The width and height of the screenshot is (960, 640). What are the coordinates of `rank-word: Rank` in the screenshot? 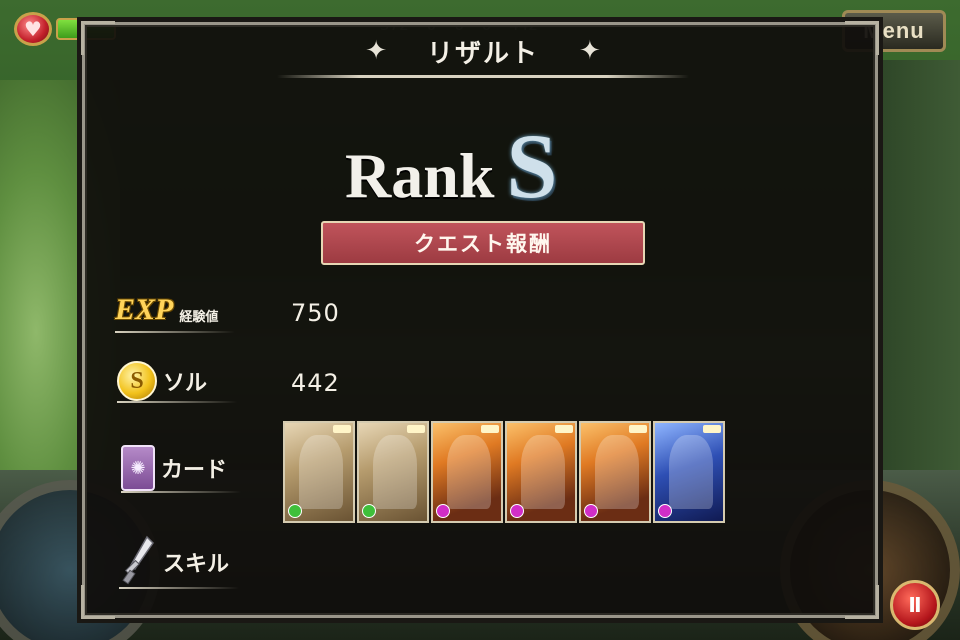 It's located at (420, 175).